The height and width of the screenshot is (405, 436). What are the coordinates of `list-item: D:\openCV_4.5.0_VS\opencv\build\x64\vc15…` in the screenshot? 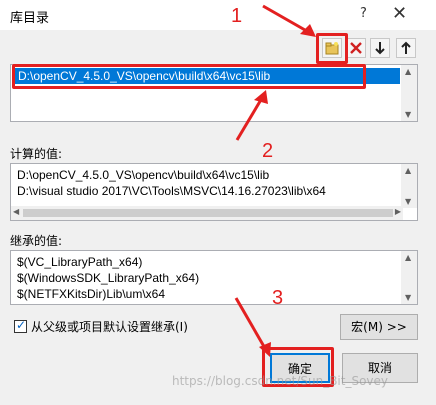 It's located at (143, 175).